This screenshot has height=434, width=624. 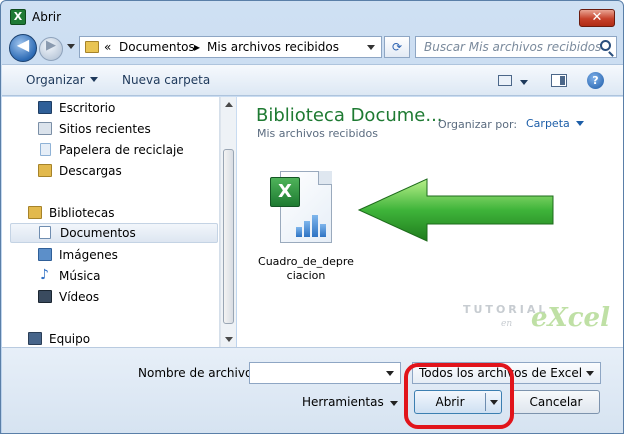 I want to click on back-button: ◀, so click(x=23, y=48).